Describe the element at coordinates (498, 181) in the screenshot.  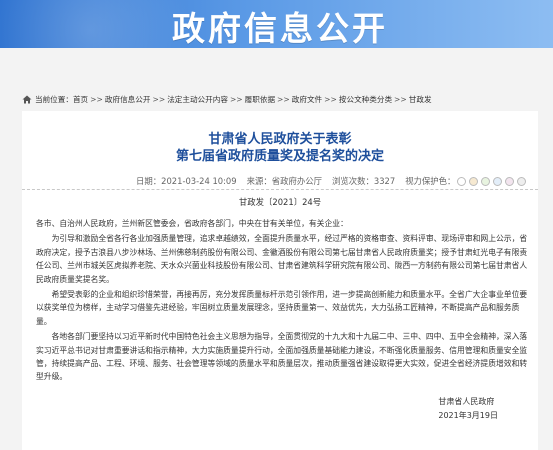
I see `color-swatch-blue` at that location.